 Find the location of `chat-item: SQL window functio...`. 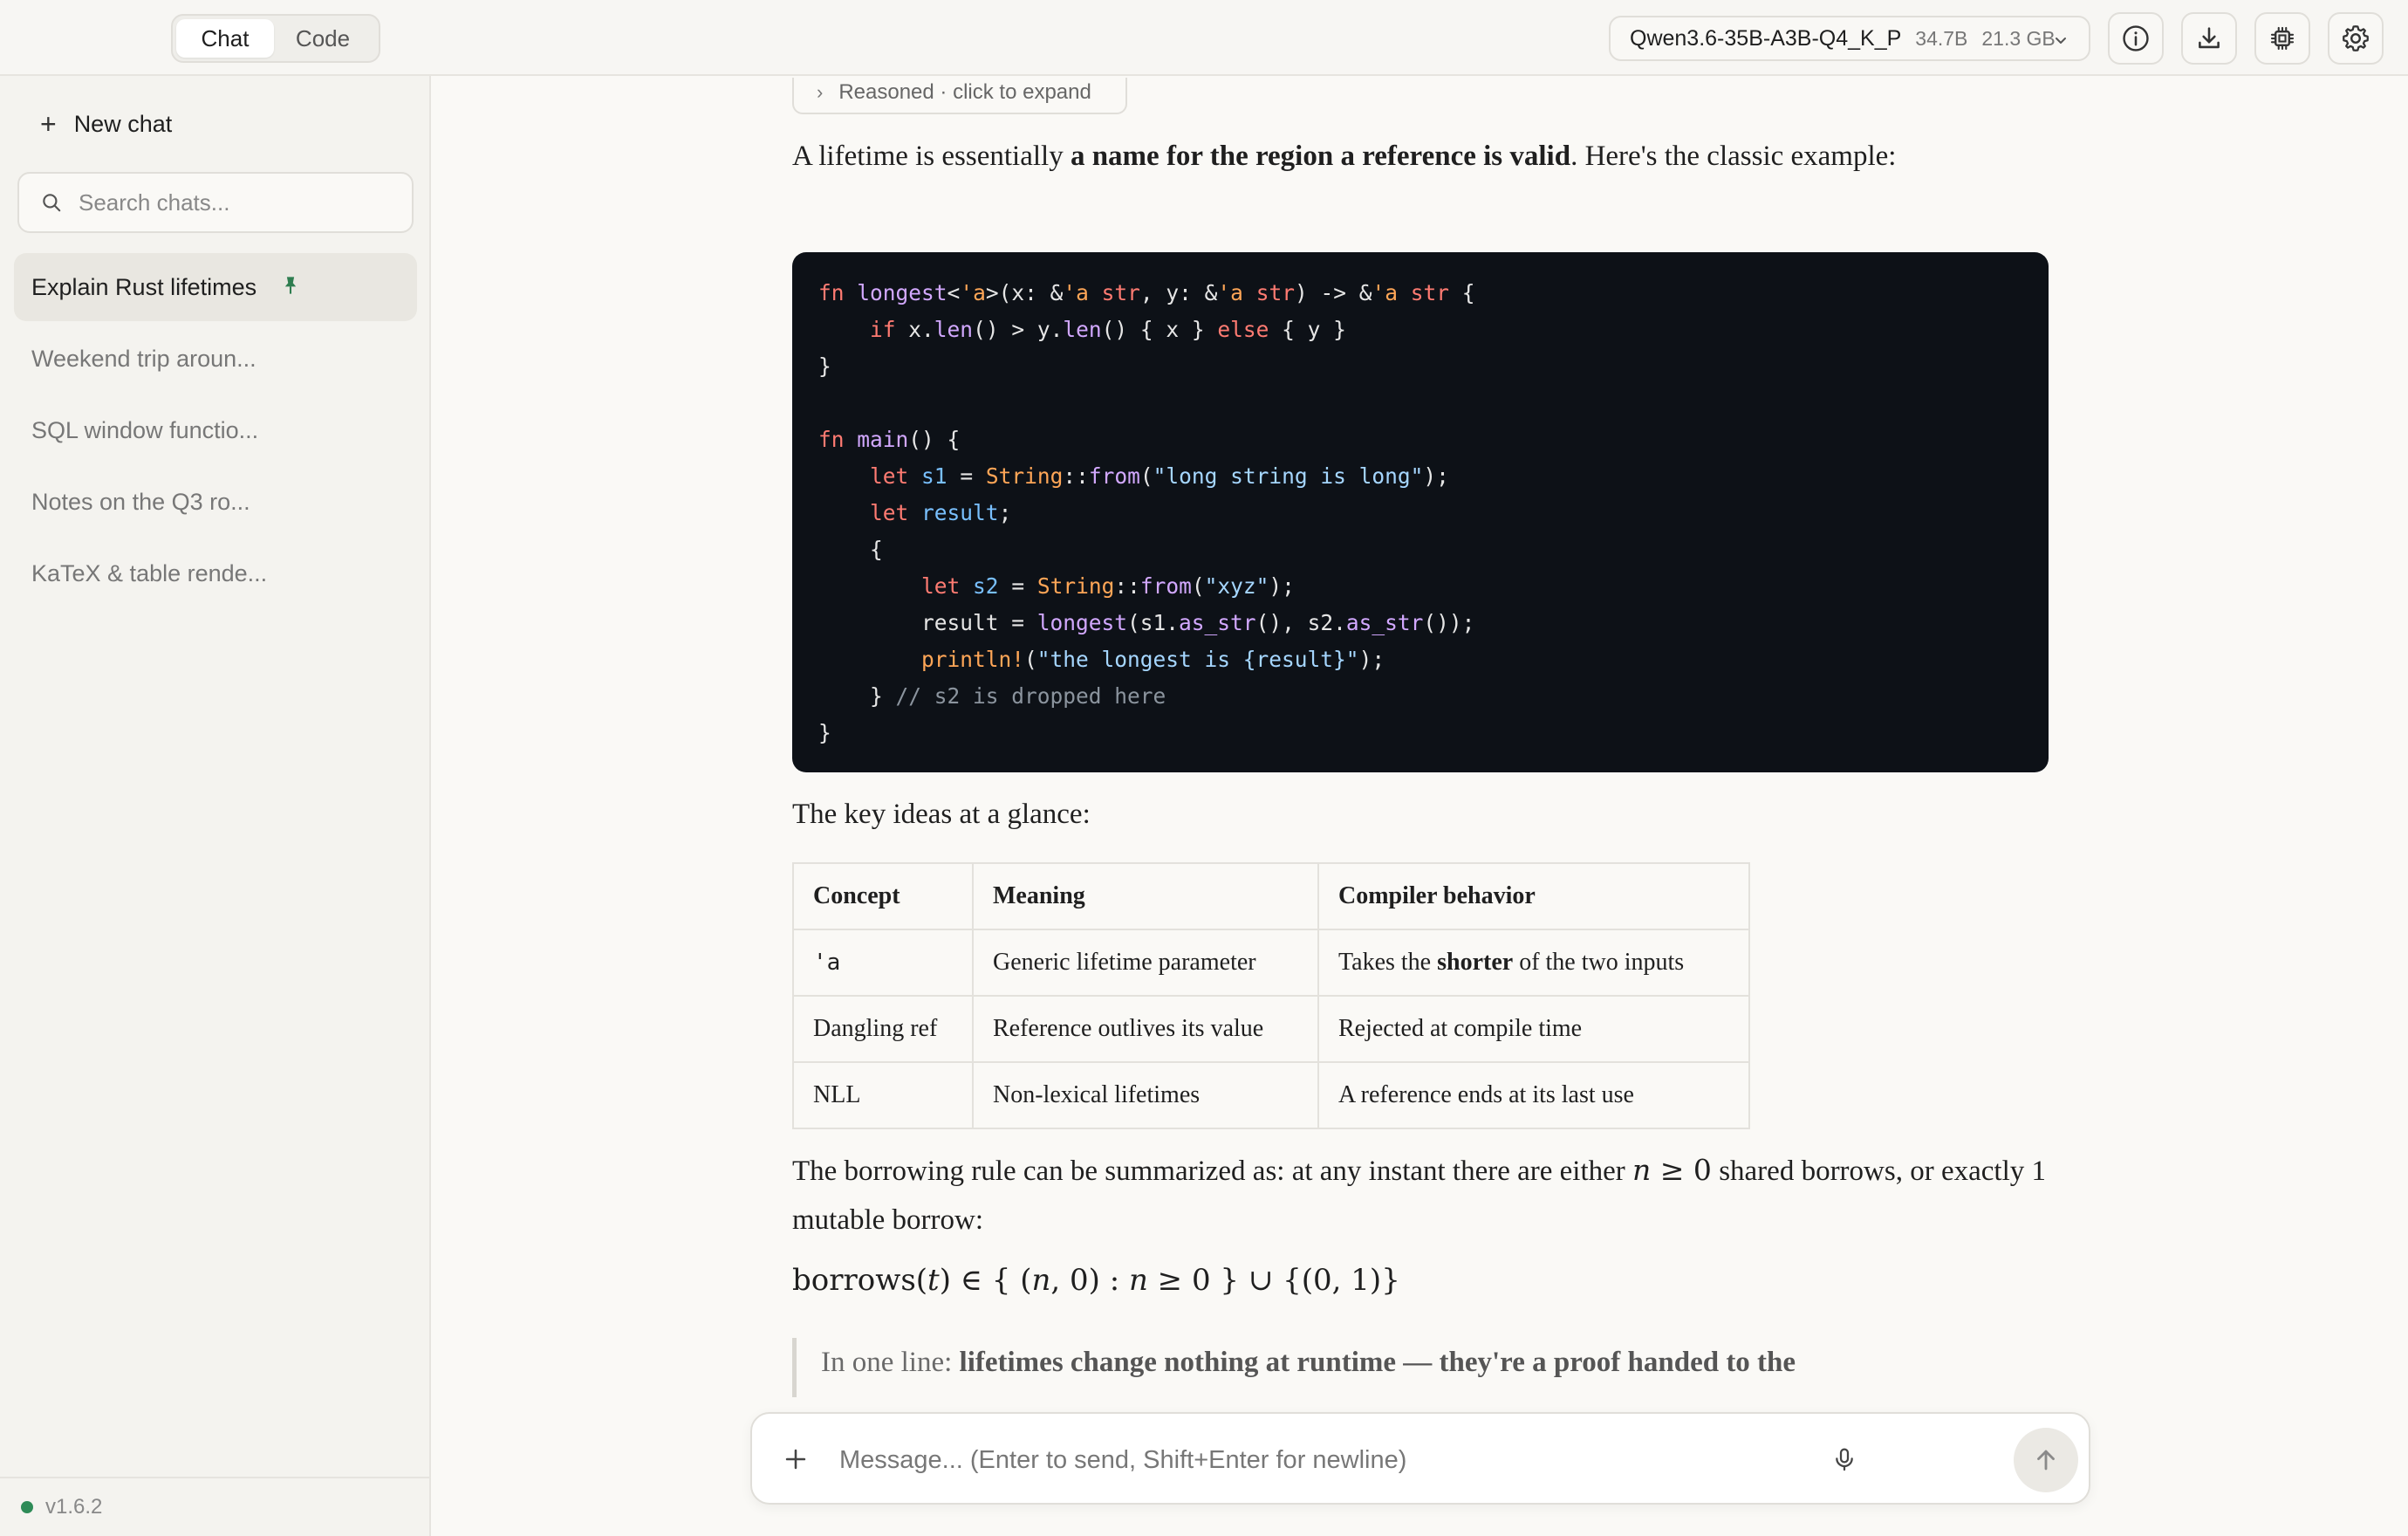

chat-item: SQL window functio... is located at coordinates (216, 430).